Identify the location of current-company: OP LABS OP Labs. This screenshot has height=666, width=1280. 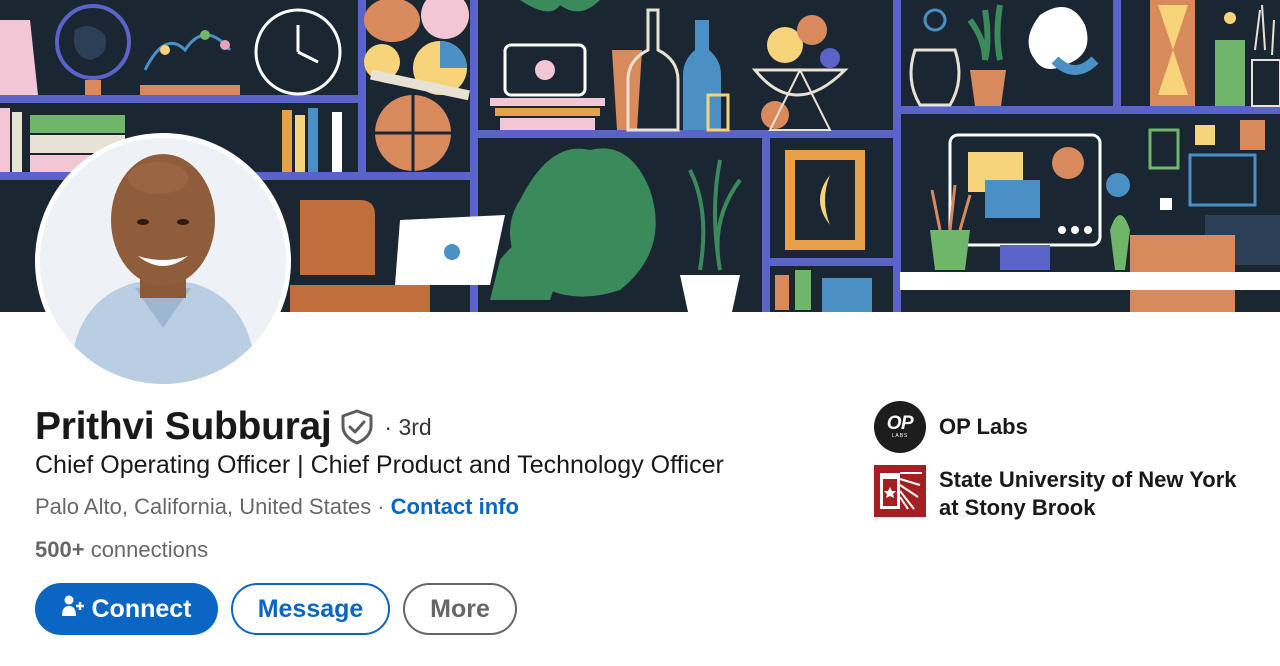
(1066, 427).